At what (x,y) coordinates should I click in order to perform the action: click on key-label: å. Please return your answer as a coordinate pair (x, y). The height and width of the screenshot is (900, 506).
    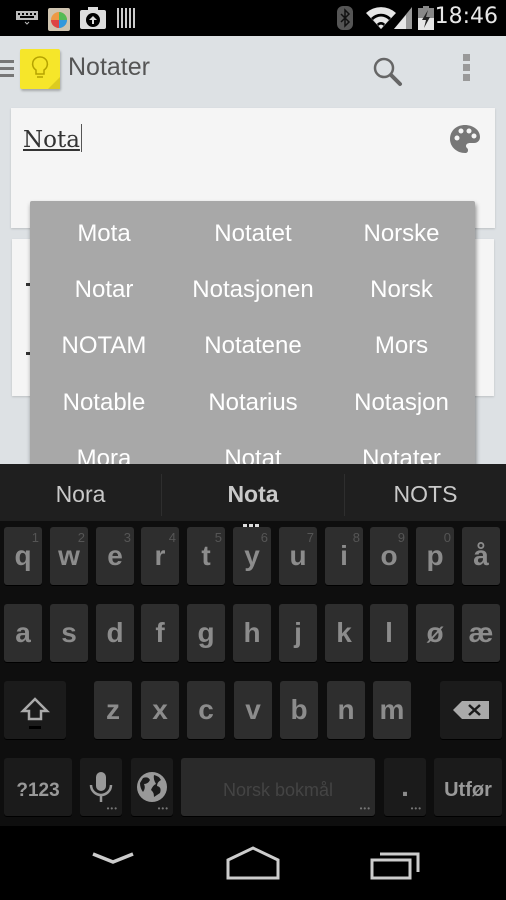
    Looking at the image, I should click on (481, 555).